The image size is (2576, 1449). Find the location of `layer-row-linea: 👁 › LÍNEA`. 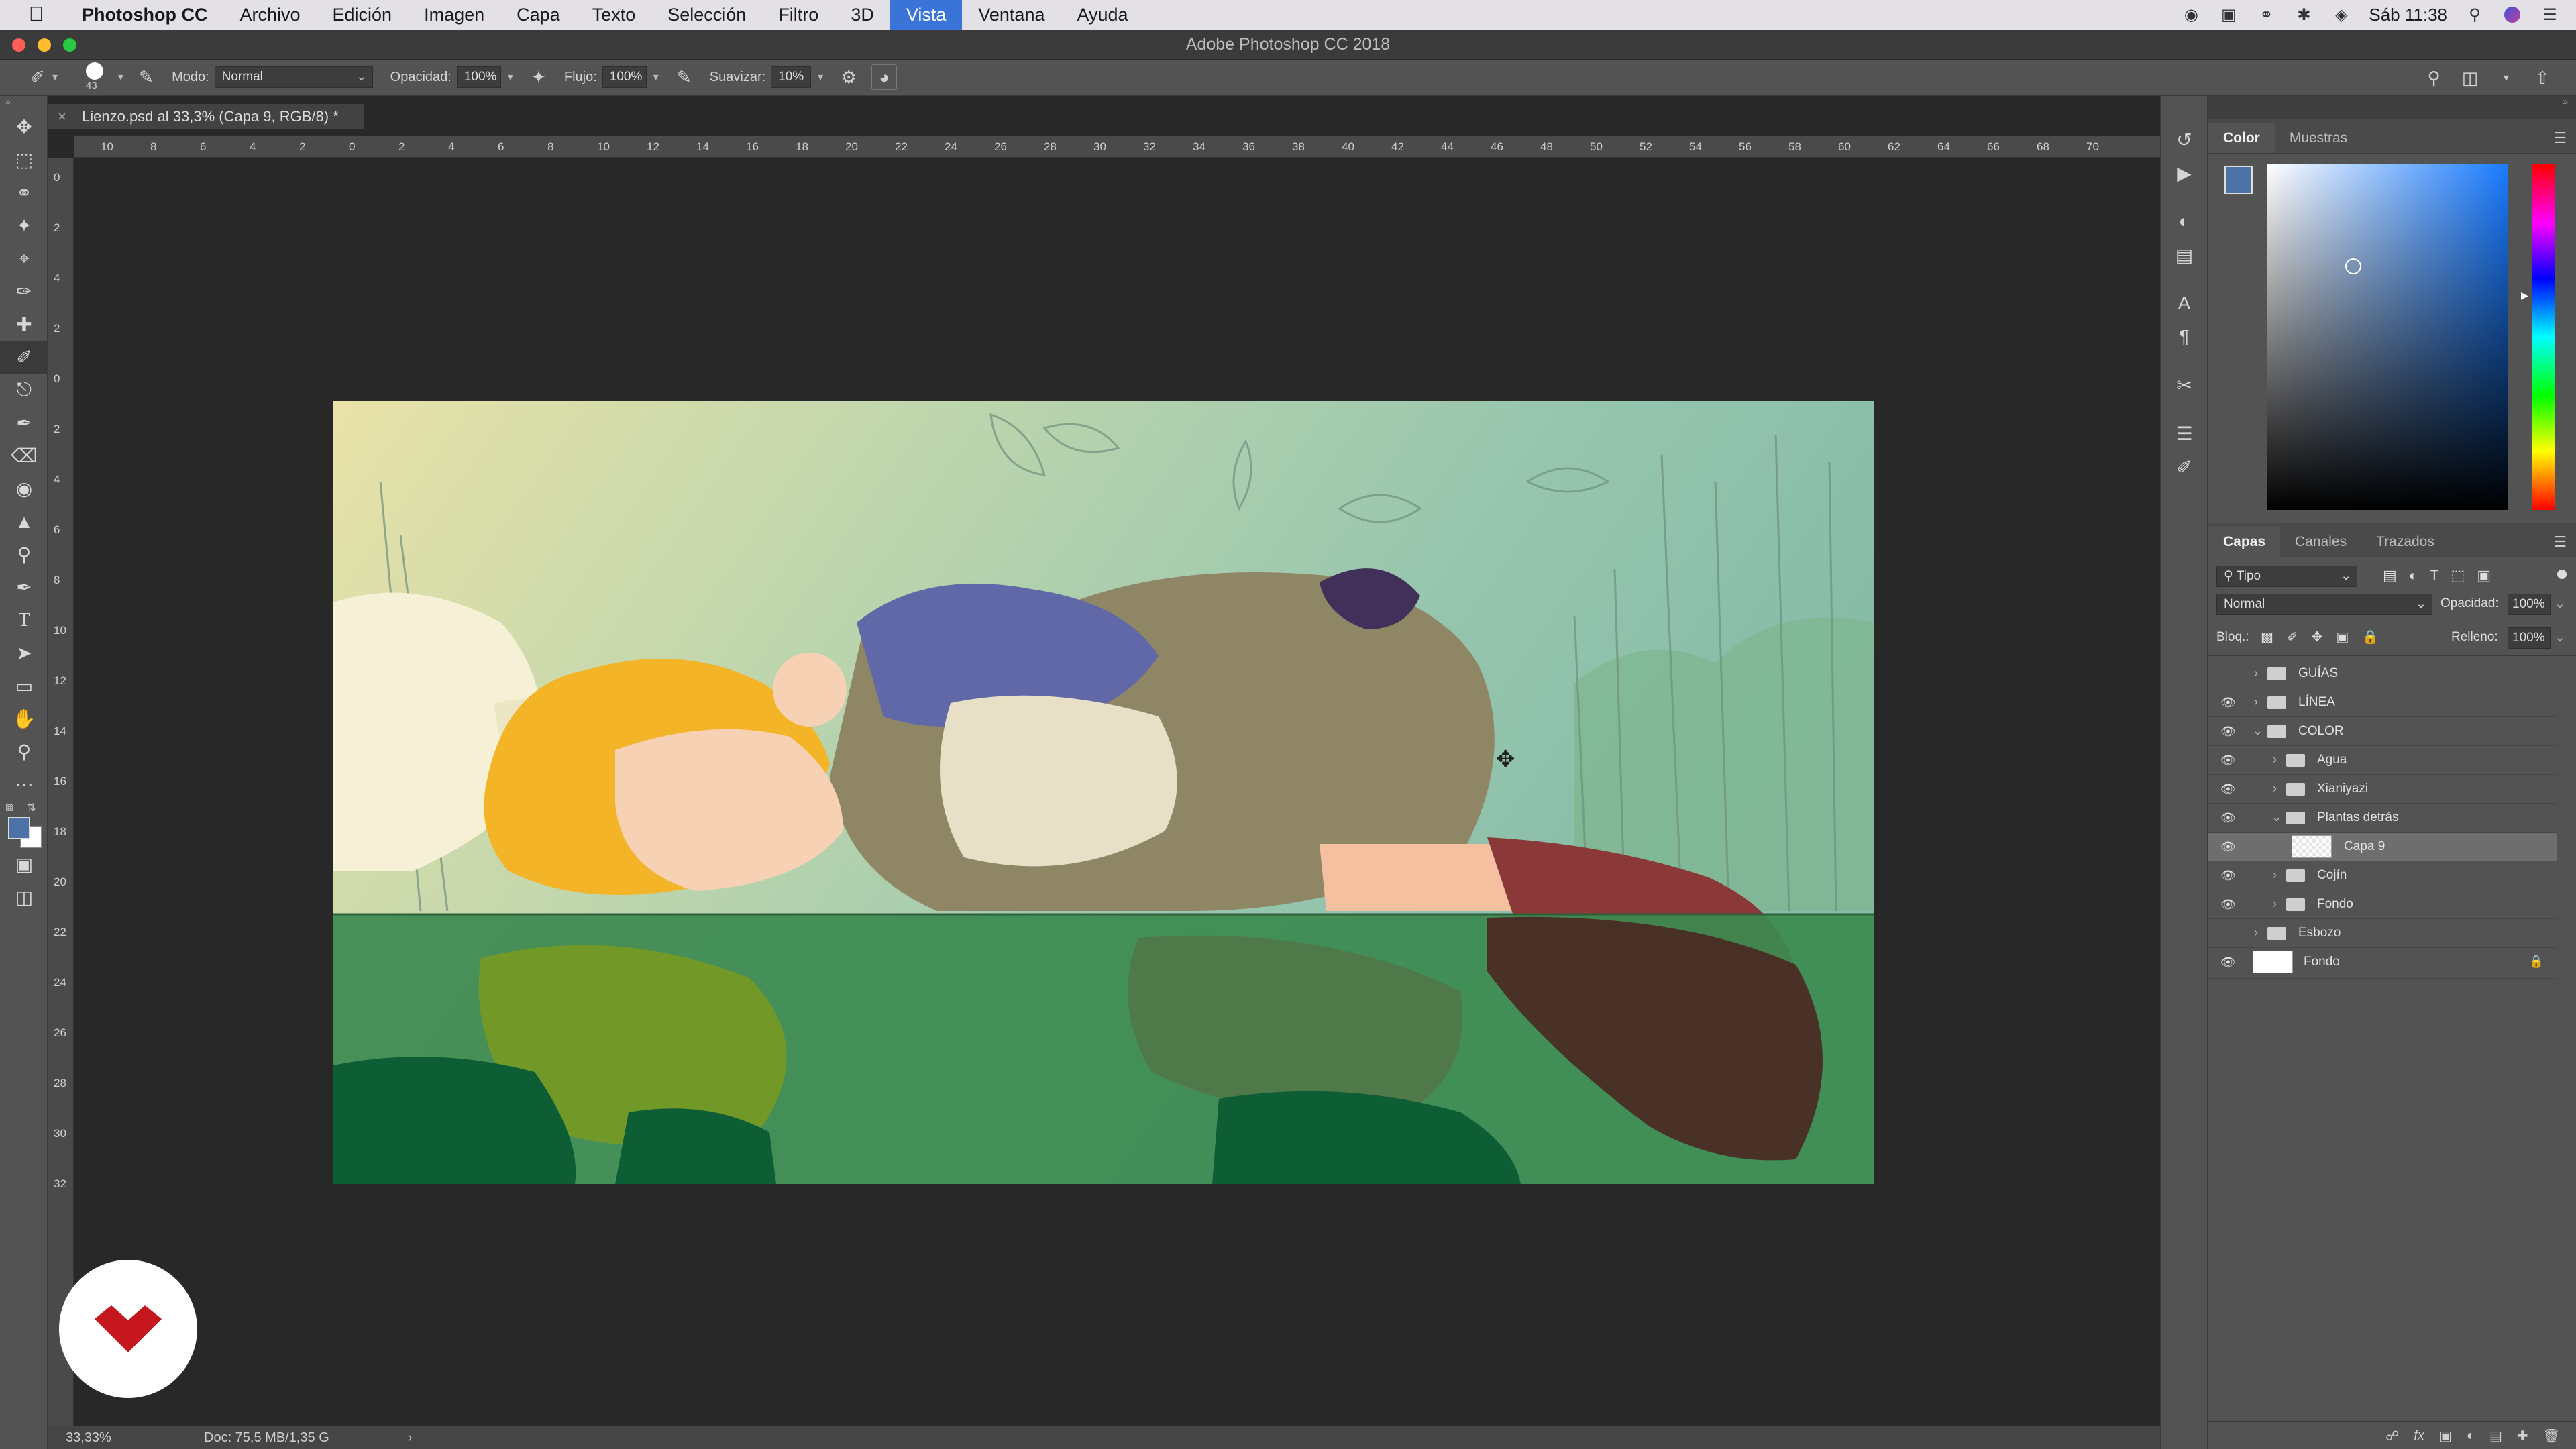

layer-row-linea: 👁 › LÍNEA is located at coordinates (2382, 702).